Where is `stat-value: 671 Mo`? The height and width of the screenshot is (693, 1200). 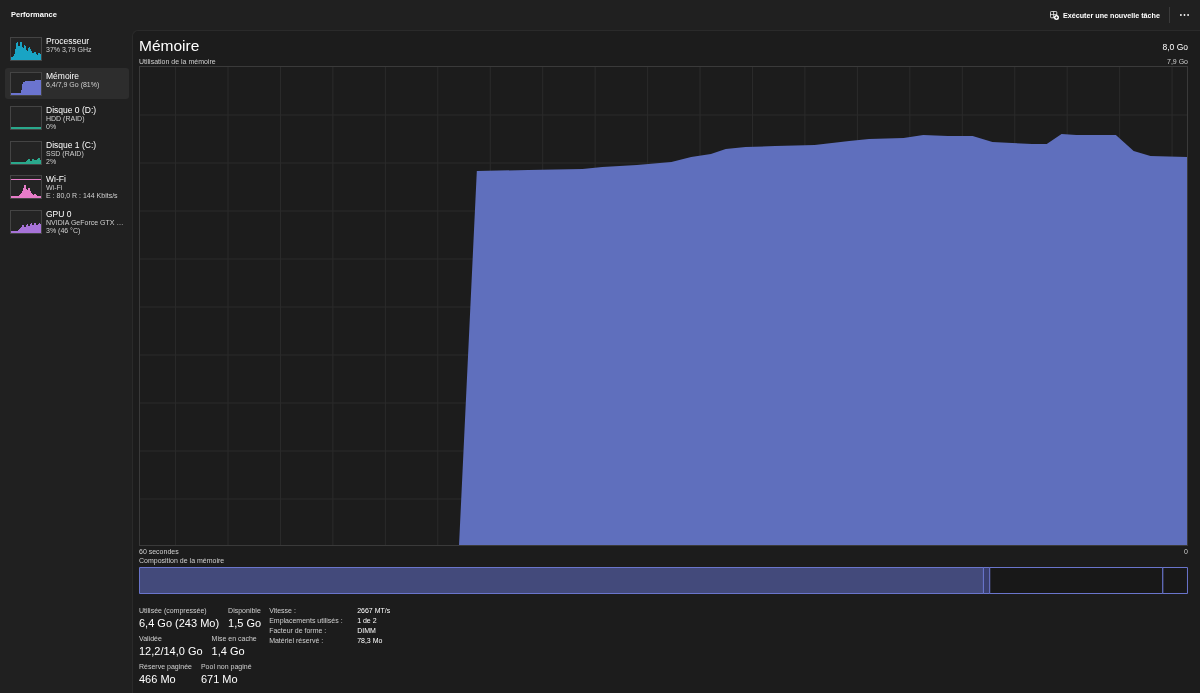
stat-value: 671 Mo is located at coordinates (219, 679).